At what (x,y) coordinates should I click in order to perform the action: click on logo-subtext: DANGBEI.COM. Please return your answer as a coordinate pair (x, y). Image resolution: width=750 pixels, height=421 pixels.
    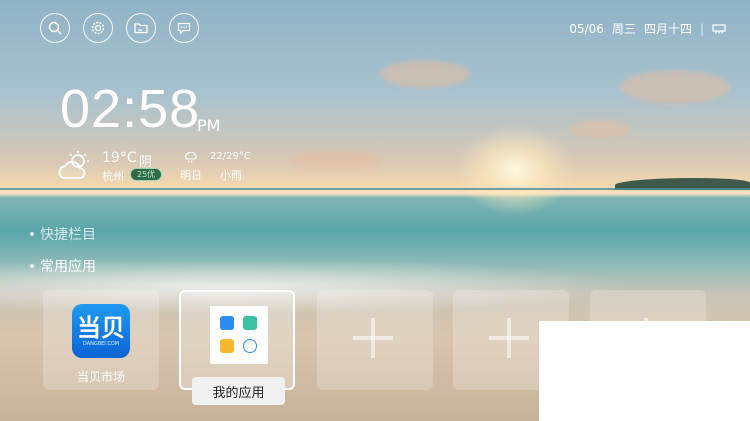
    Looking at the image, I should click on (101, 344).